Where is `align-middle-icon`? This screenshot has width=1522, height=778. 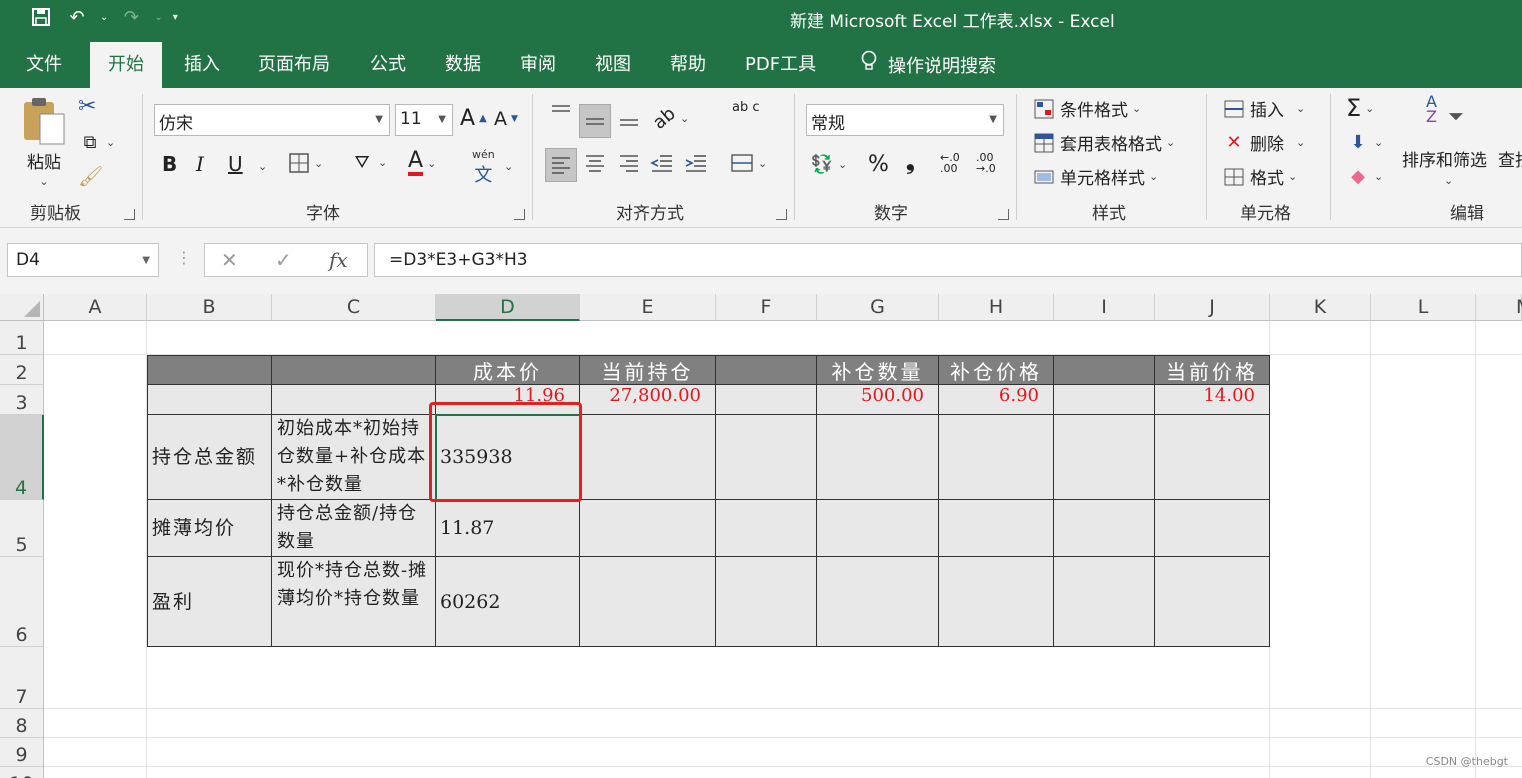
align-middle-icon is located at coordinates (595, 121).